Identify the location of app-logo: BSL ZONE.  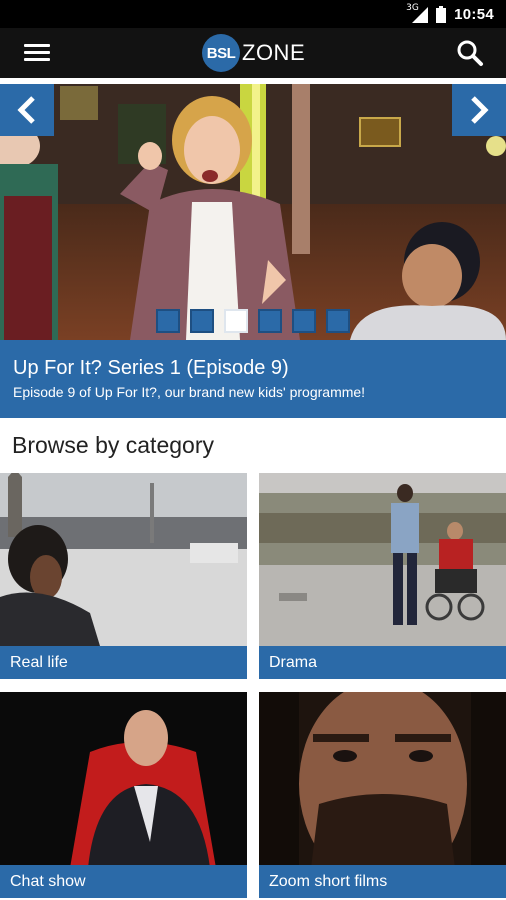
(253, 53).